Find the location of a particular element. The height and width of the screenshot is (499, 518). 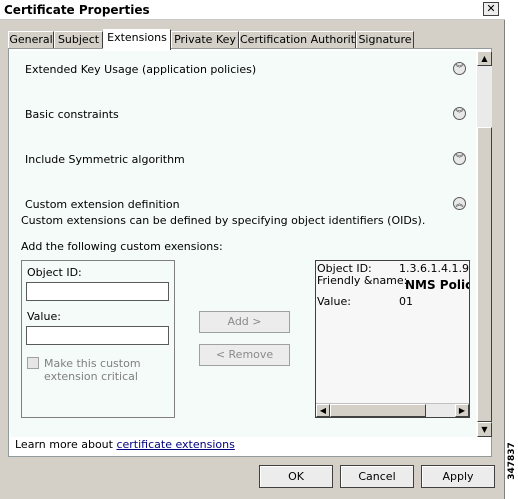

figure-number: 347837 is located at coordinates (511, 462).